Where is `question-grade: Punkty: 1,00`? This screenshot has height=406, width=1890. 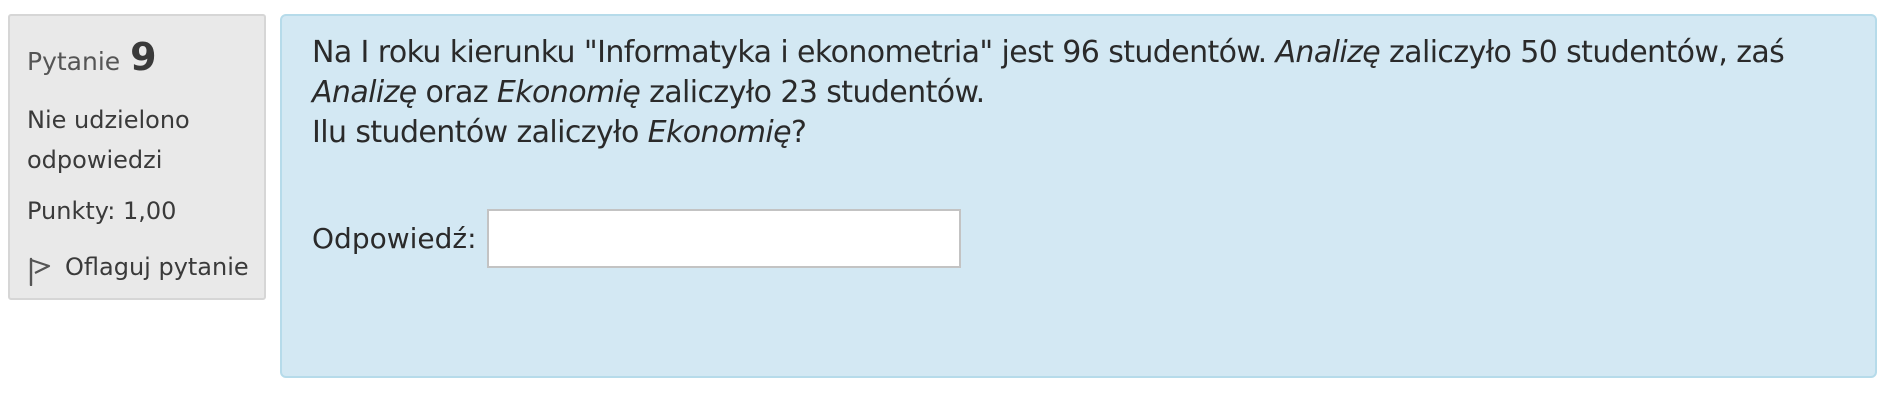 question-grade: Punkty: 1,00 is located at coordinates (102, 211).